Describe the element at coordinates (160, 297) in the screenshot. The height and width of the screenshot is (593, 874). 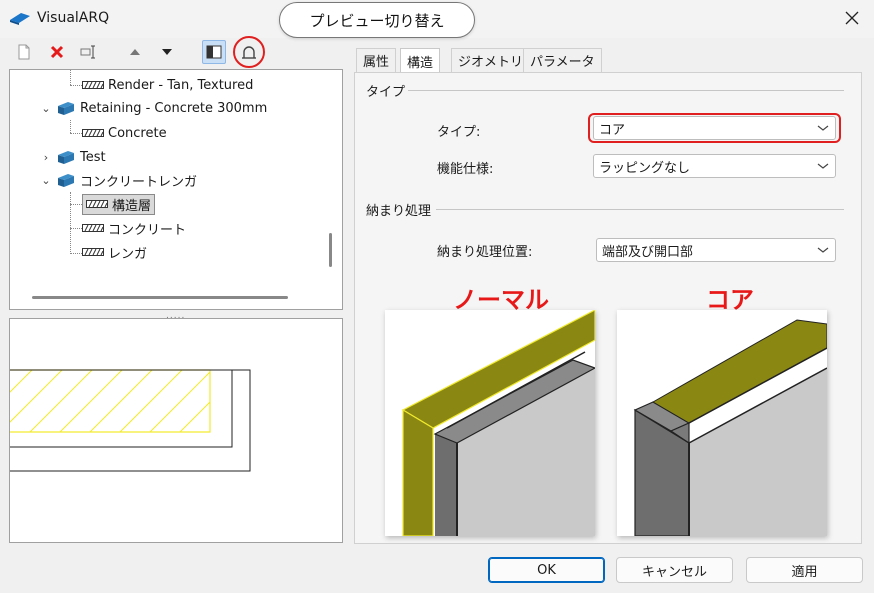
I see `horizontal-scrollbar` at that location.